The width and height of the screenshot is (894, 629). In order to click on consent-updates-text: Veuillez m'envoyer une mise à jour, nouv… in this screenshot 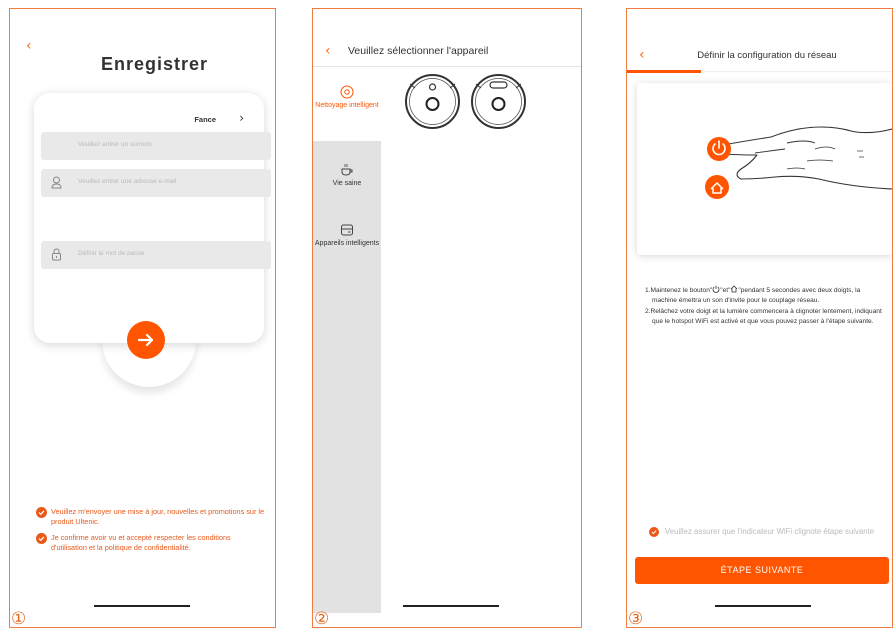, I will do `click(158, 516)`.